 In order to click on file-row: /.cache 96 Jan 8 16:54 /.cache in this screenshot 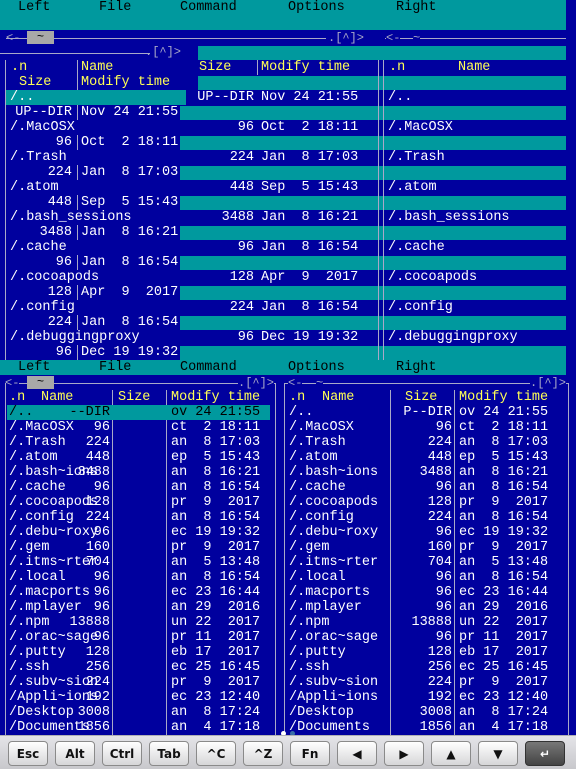, I will do `click(288, 247)`.